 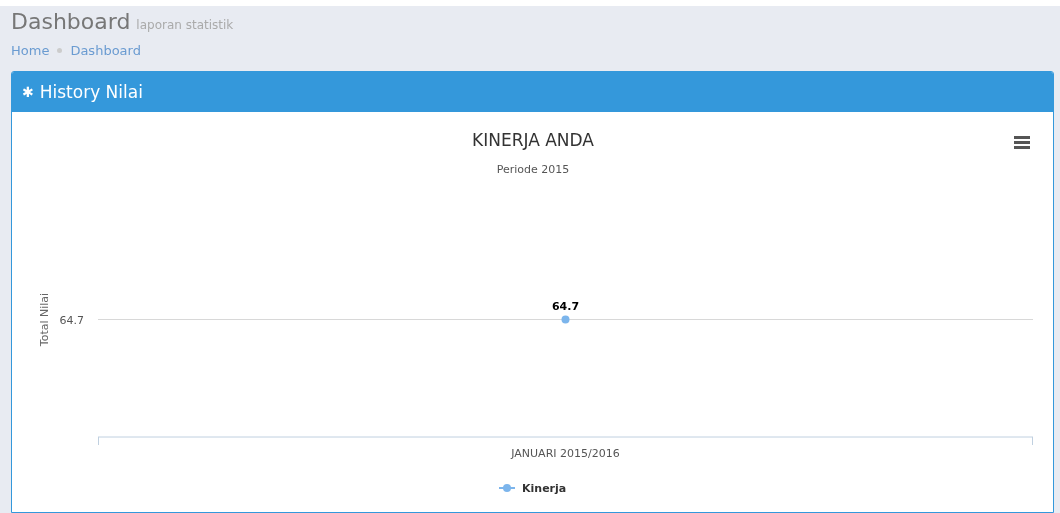 What do you see at coordinates (565, 306) in the screenshot?
I see `data-label: 64.7` at bounding box center [565, 306].